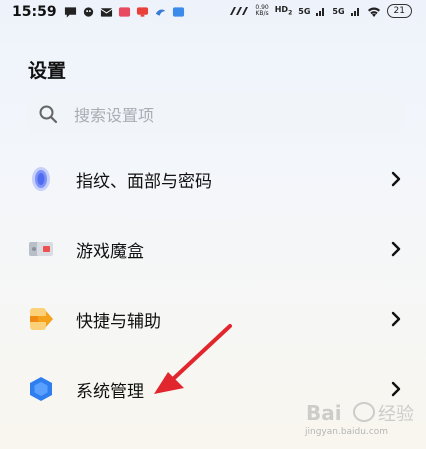 The image size is (426, 449). Describe the element at coordinates (41, 179) in the screenshot. I see `fingerprint-icon` at that location.